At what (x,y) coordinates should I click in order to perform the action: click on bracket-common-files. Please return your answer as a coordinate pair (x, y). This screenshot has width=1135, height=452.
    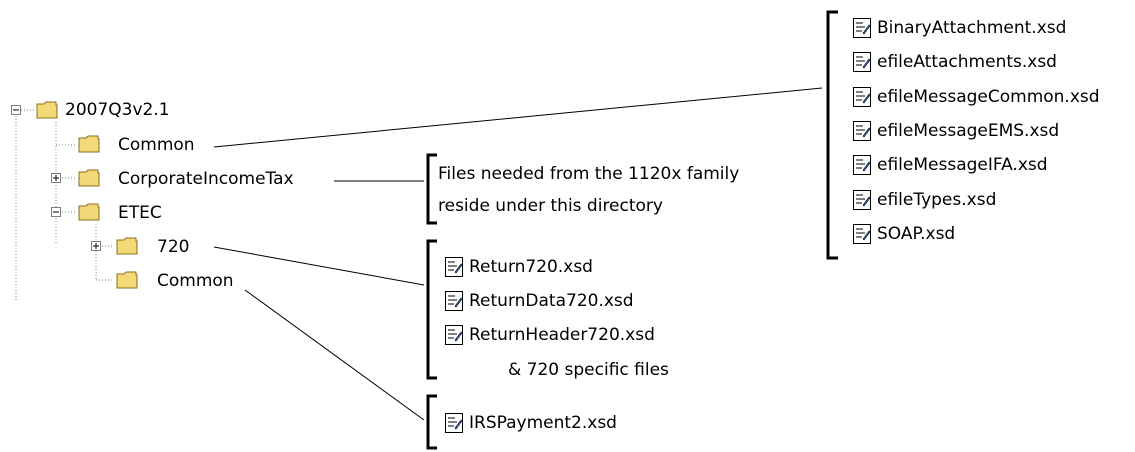
    Looking at the image, I should click on (832, 135).